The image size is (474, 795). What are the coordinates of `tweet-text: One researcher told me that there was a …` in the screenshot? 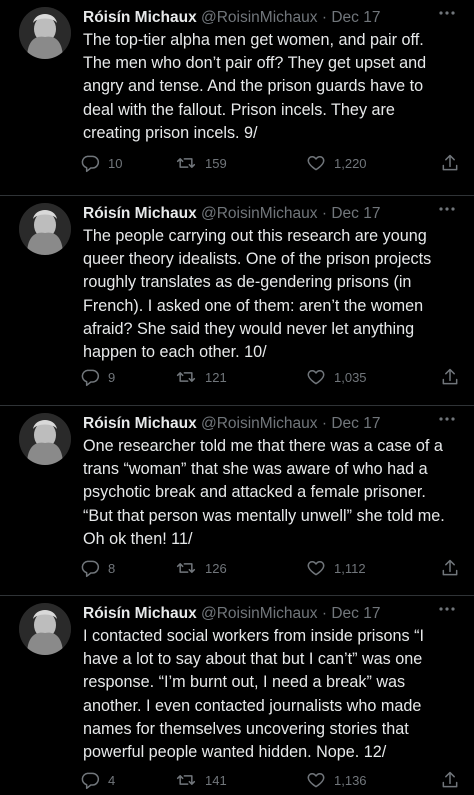 It's located at (264, 492).